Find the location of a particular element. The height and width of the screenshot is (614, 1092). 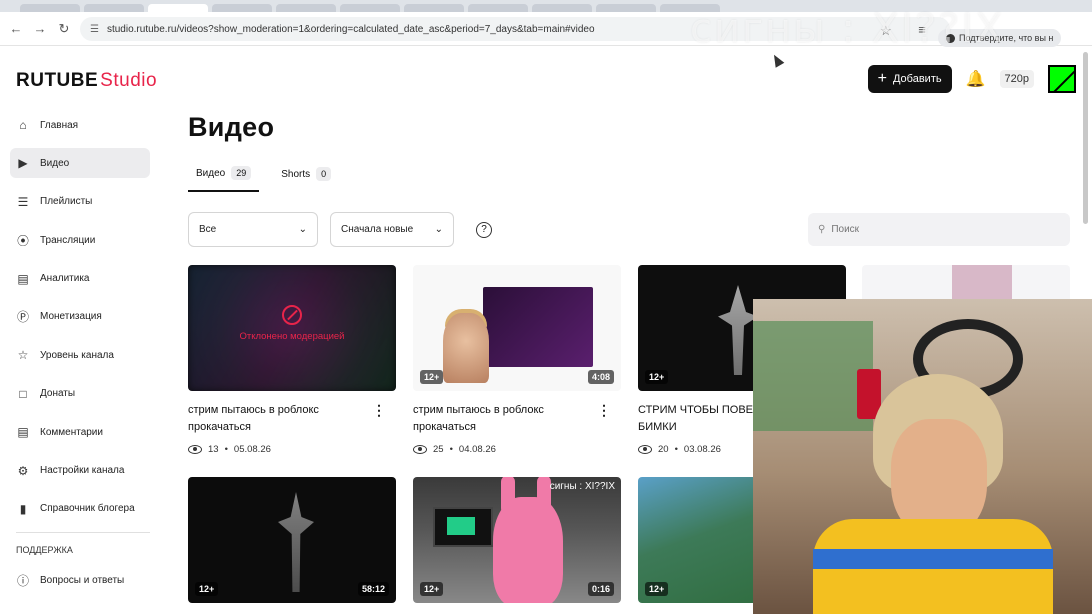

sidebar-item-comments: ▤ Комментарии is located at coordinates (80, 432).